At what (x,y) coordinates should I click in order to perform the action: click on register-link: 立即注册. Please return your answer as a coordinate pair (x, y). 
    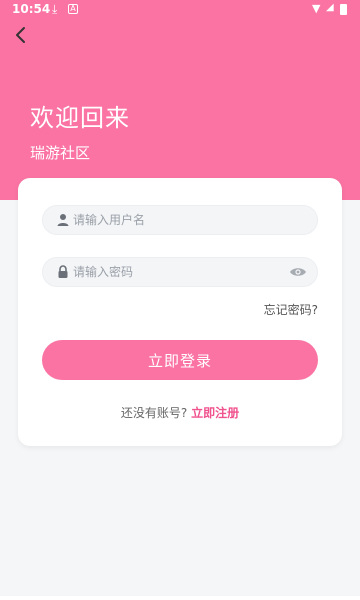
    Looking at the image, I should click on (215, 413).